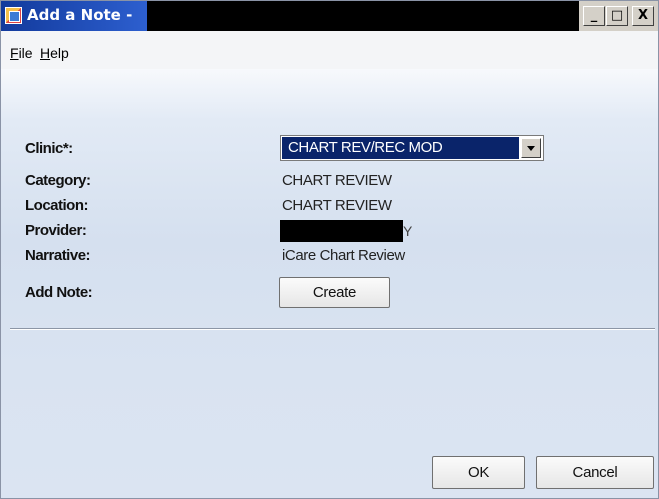 The height and width of the screenshot is (499, 659). I want to click on narrative-label: Narrative:, so click(58, 255).